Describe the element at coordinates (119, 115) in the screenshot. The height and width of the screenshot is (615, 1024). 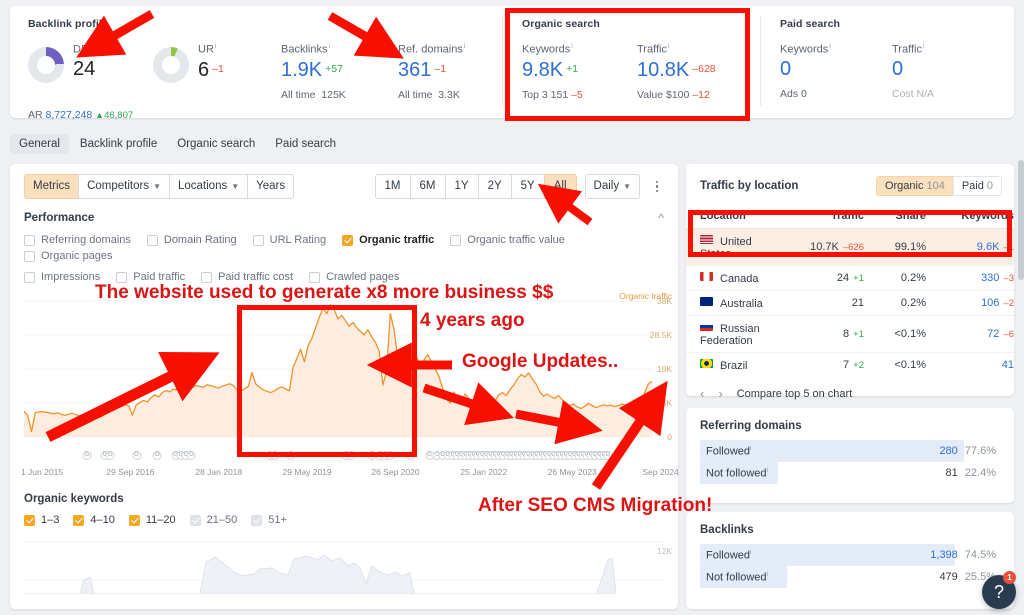
I see `ahrefs-rank-gain: 46,807` at that location.